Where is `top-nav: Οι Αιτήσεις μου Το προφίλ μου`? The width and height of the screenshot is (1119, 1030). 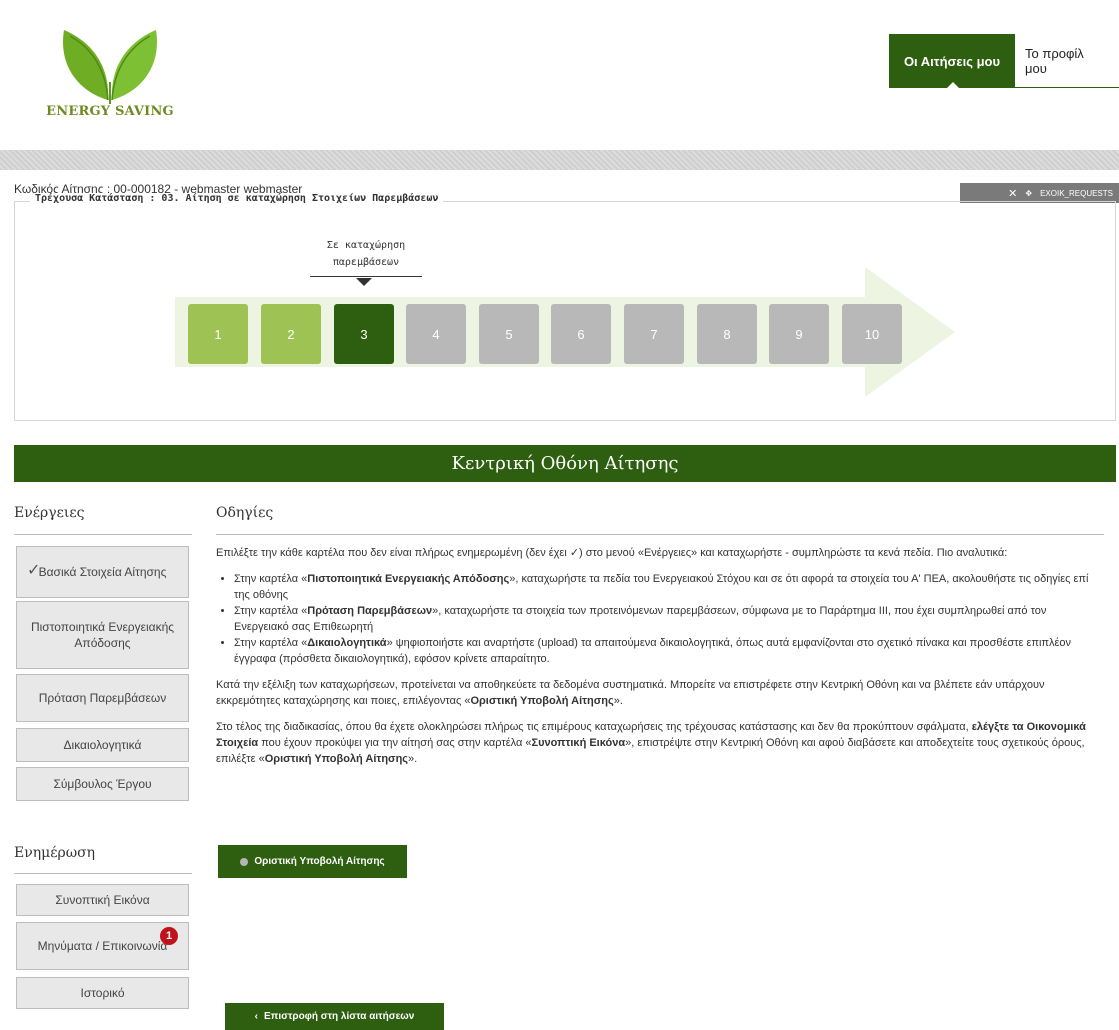 top-nav: Οι Αιτήσεις μου Το προφίλ μου is located at coordinates (1004, 61).